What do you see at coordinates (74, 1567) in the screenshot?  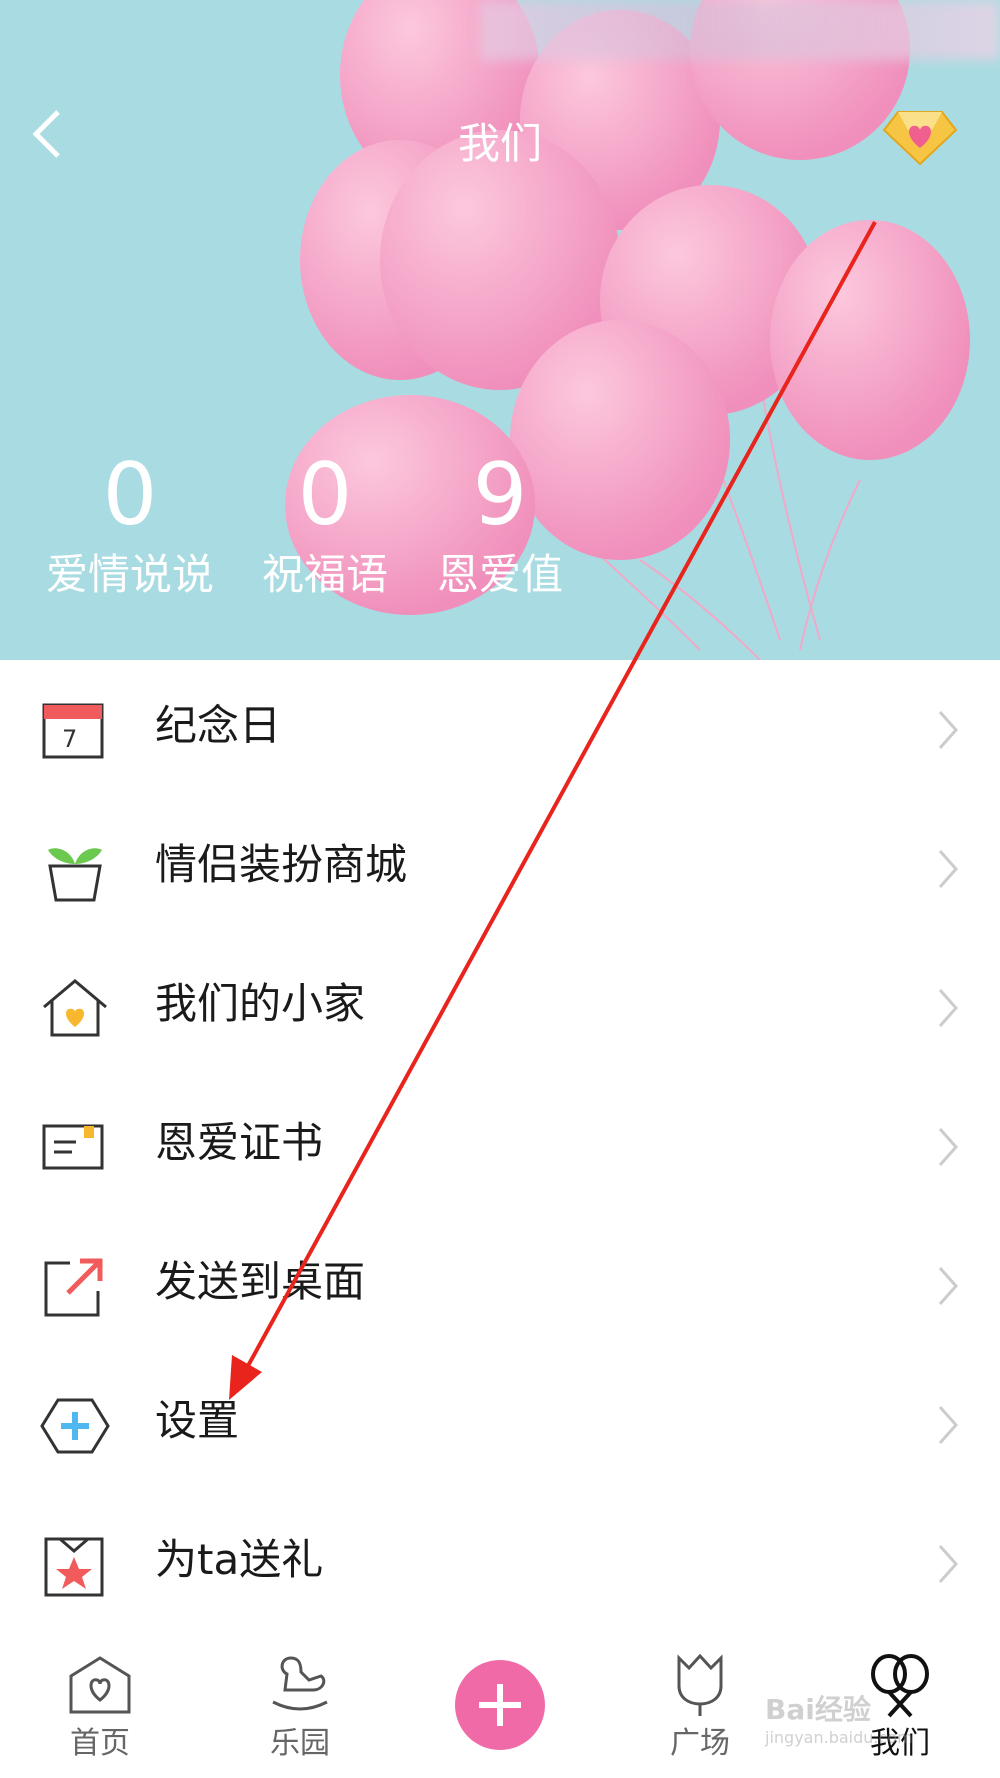 I see `gift-star-icon` at bounding box center [74, 1567].